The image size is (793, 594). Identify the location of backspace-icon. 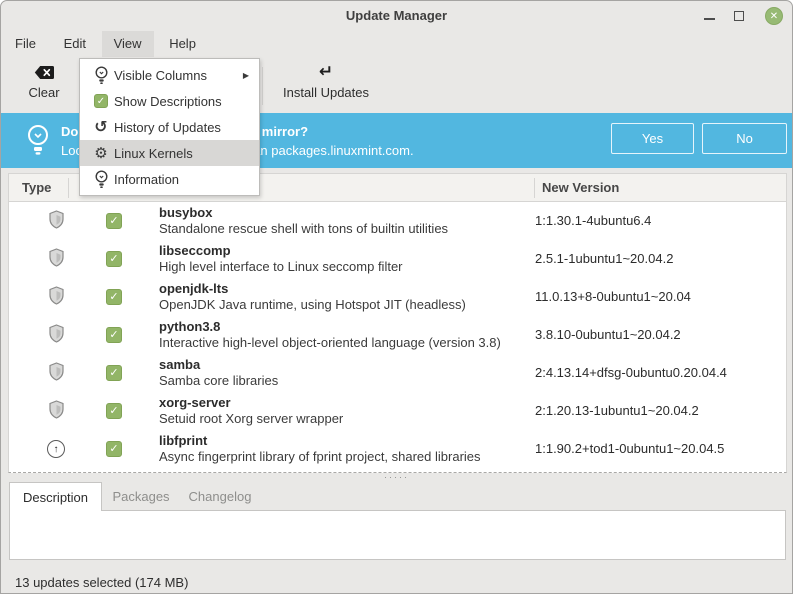
(44, 72).